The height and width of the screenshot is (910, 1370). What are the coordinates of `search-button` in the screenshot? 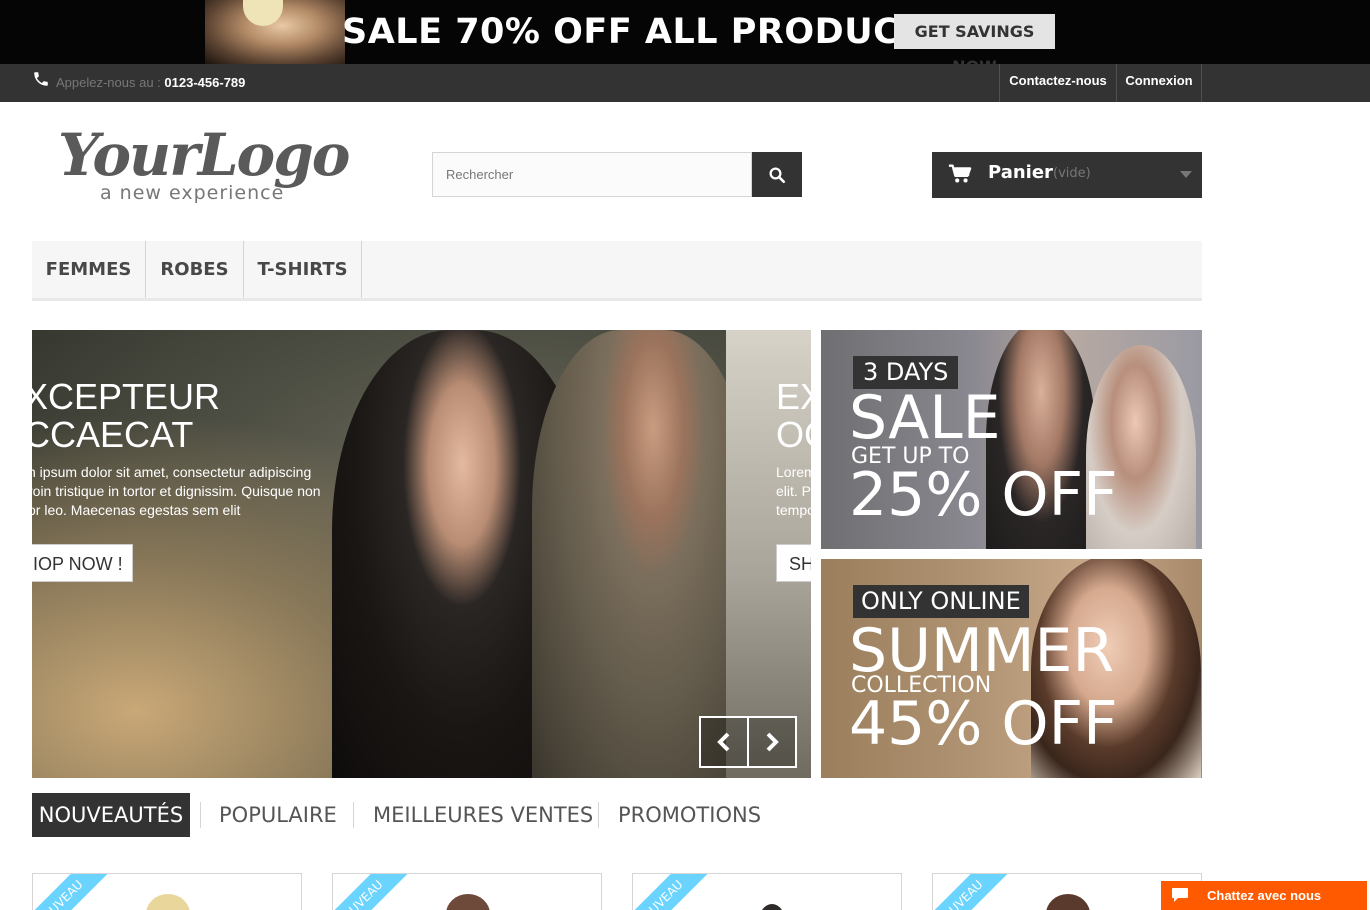 It's located at (777, 174).